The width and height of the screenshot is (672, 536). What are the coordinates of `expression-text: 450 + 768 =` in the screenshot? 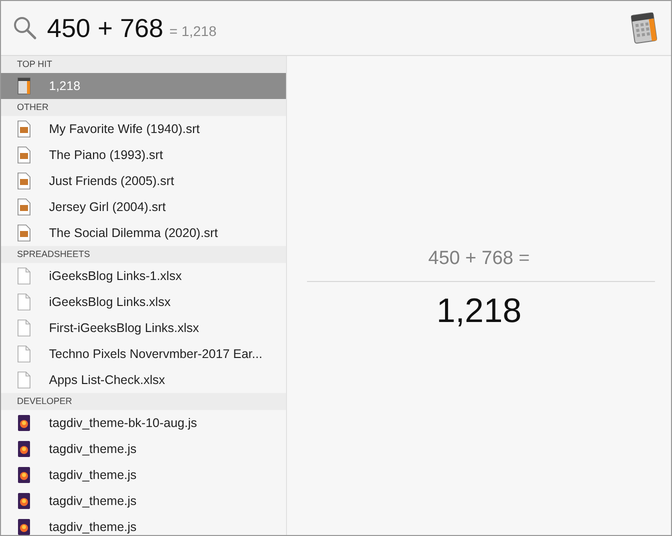 It's located at (479, 259).